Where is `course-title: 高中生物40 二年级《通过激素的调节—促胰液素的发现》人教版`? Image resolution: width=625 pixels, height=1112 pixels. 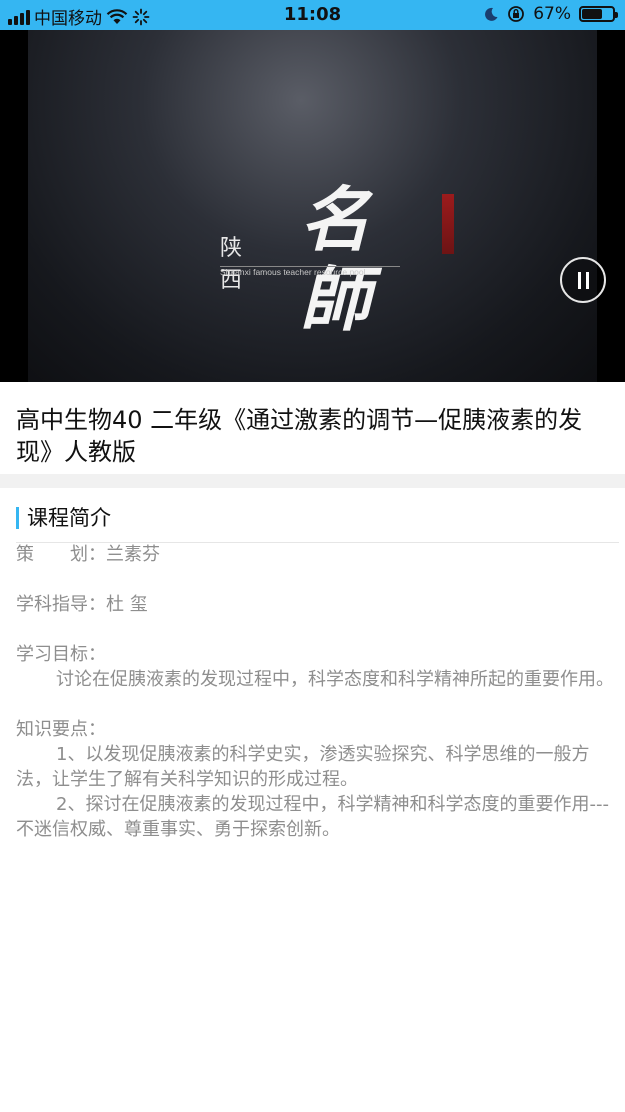 course-title: 高中生物40 二年级《通过激素的调节—促胰液素的发现》人教版 is located at coordinates (299, 436).